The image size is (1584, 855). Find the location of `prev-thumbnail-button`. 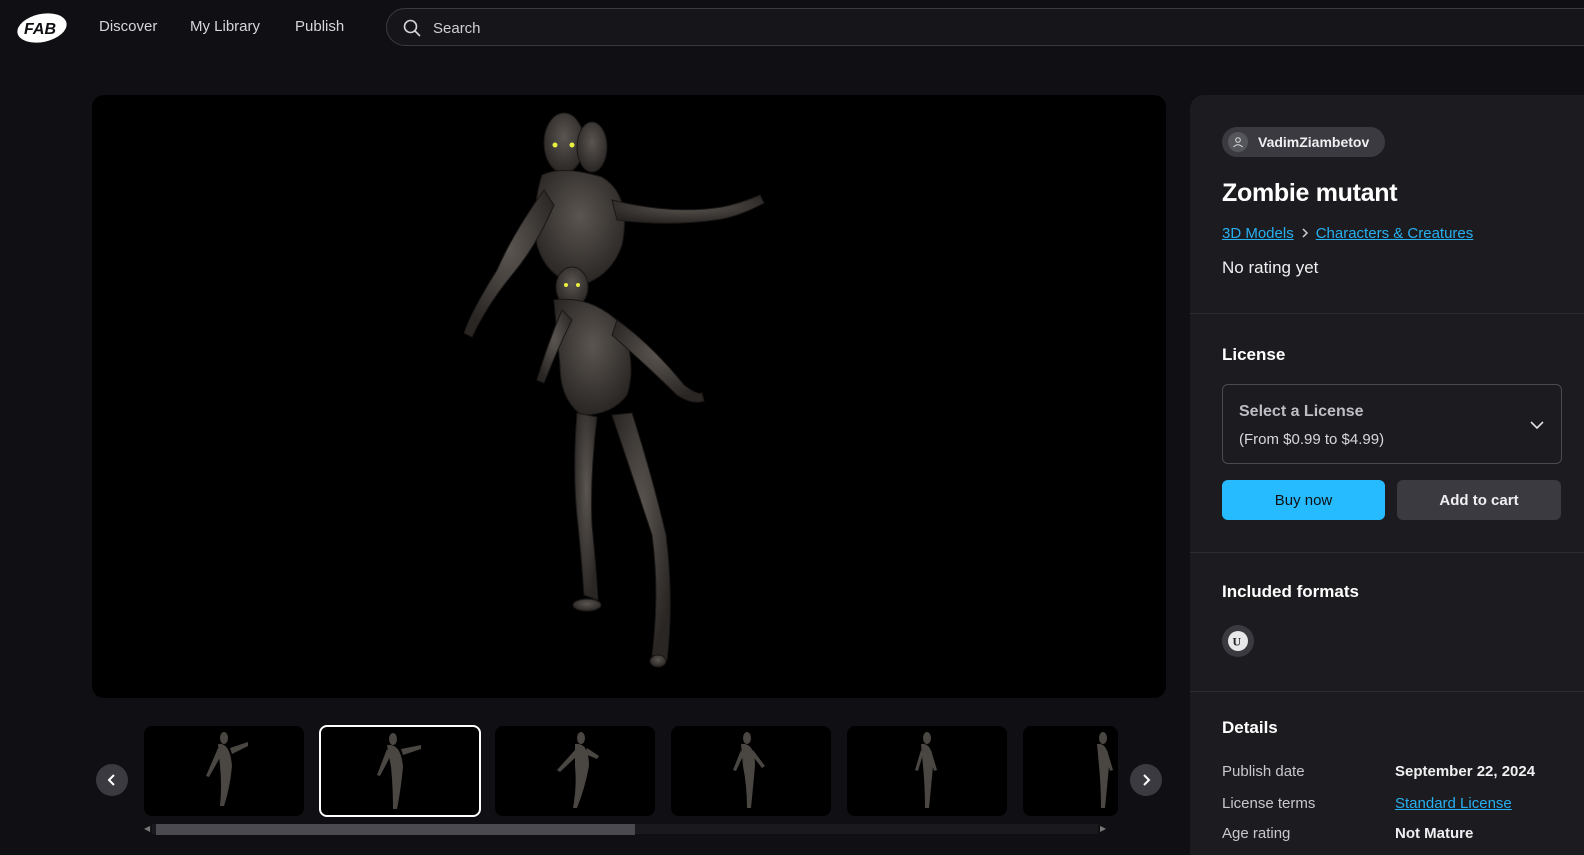

prev-thumbnail-button is located at coordinates (112, 780).